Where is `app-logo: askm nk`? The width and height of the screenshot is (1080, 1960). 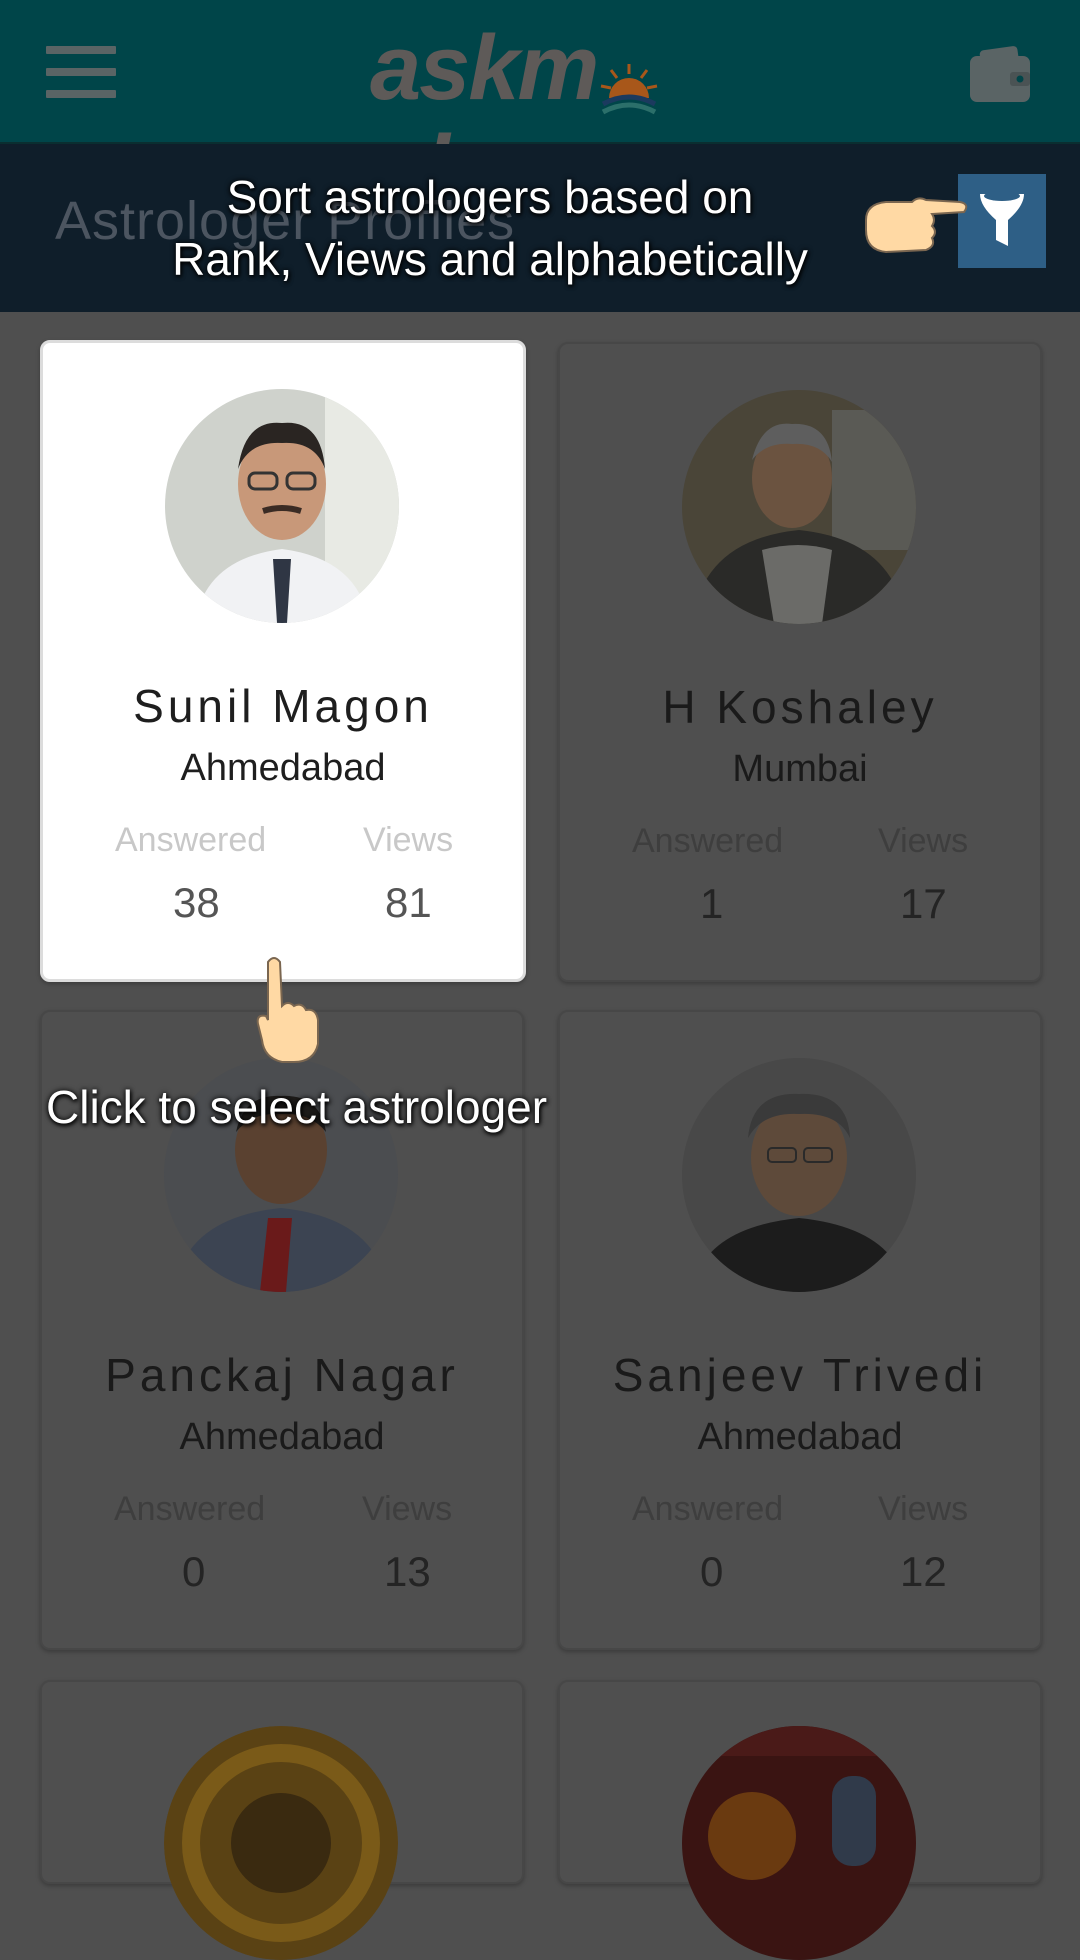
app-logo: askm nk is located at coordinates (545, 118).